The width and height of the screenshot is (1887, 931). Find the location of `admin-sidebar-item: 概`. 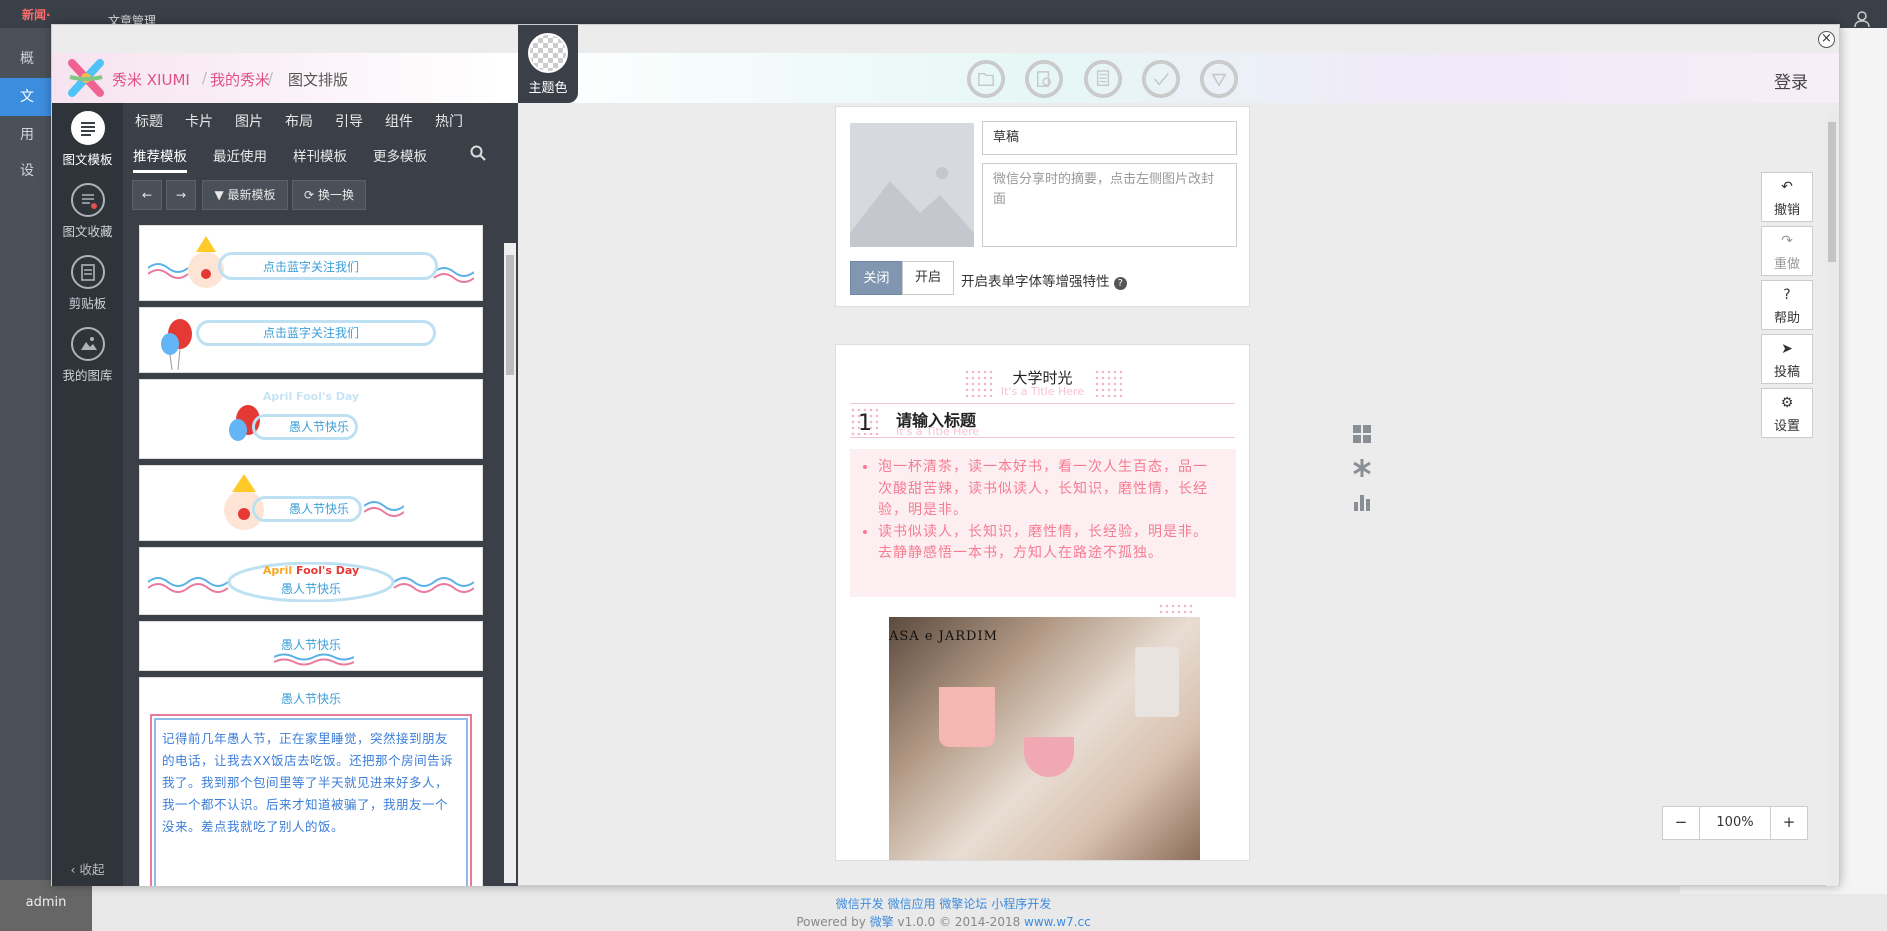

admin-sidebar-item: 概 is located at coordinates (26, 59).